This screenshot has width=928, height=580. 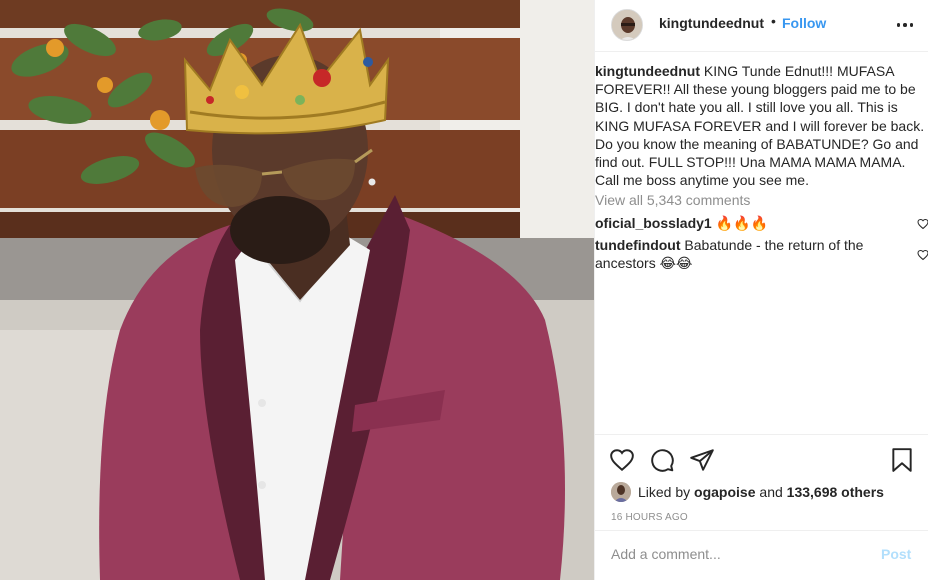 What do you see at coordinates (702, 460) in the screenshot?
I see `share-paper-plane-icon` at bounding box center [702, 460].